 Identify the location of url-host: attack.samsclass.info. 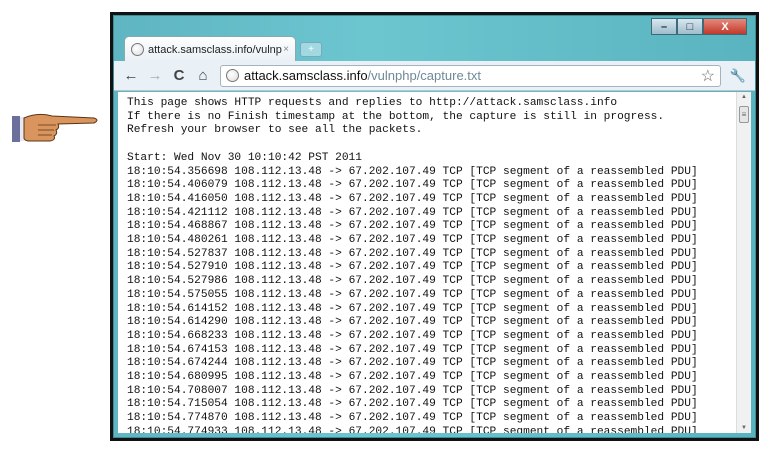
(306, 75).